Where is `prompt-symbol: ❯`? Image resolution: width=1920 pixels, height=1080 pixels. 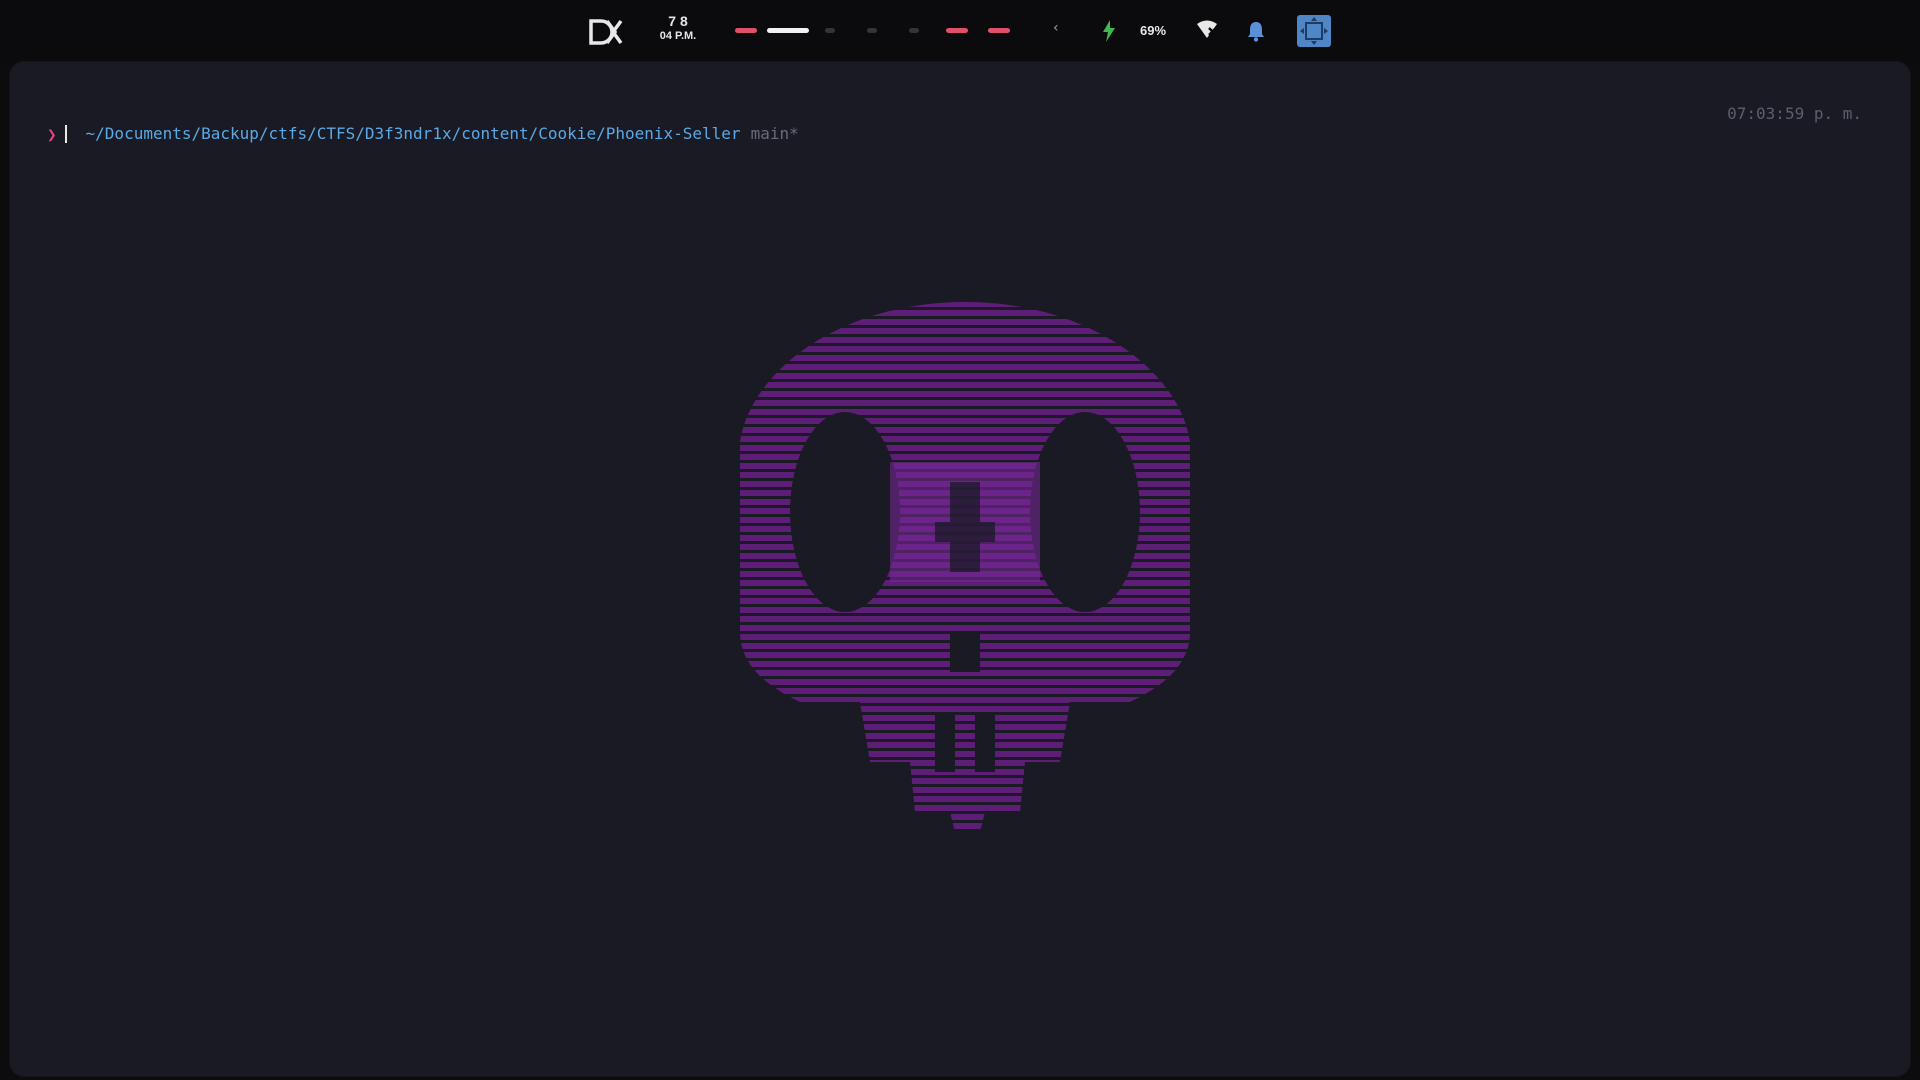 prompt-symbol: ❯ is located at coordinates (52, 134).